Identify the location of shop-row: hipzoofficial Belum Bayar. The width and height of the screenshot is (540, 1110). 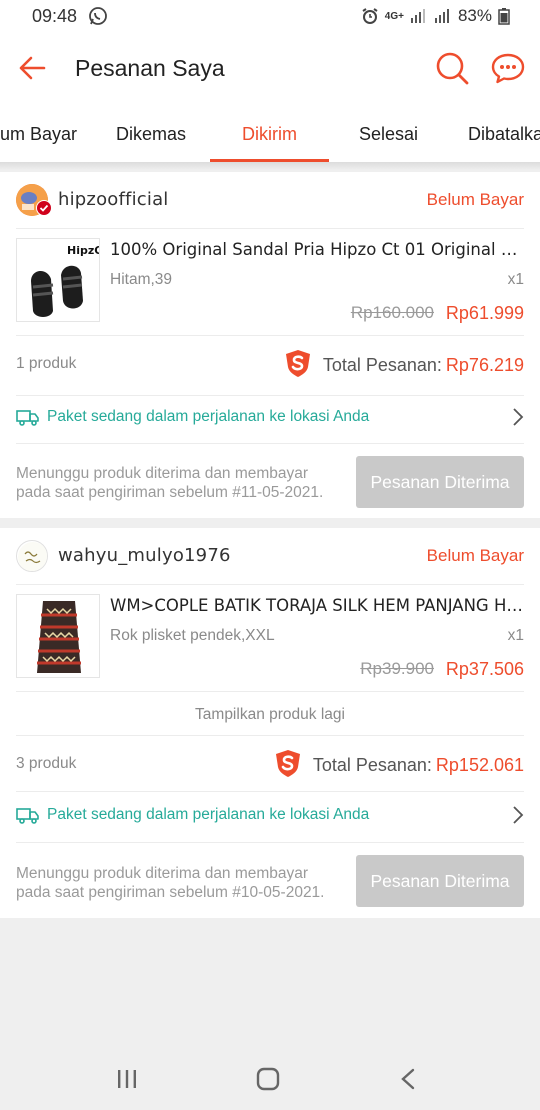
(270, 200).